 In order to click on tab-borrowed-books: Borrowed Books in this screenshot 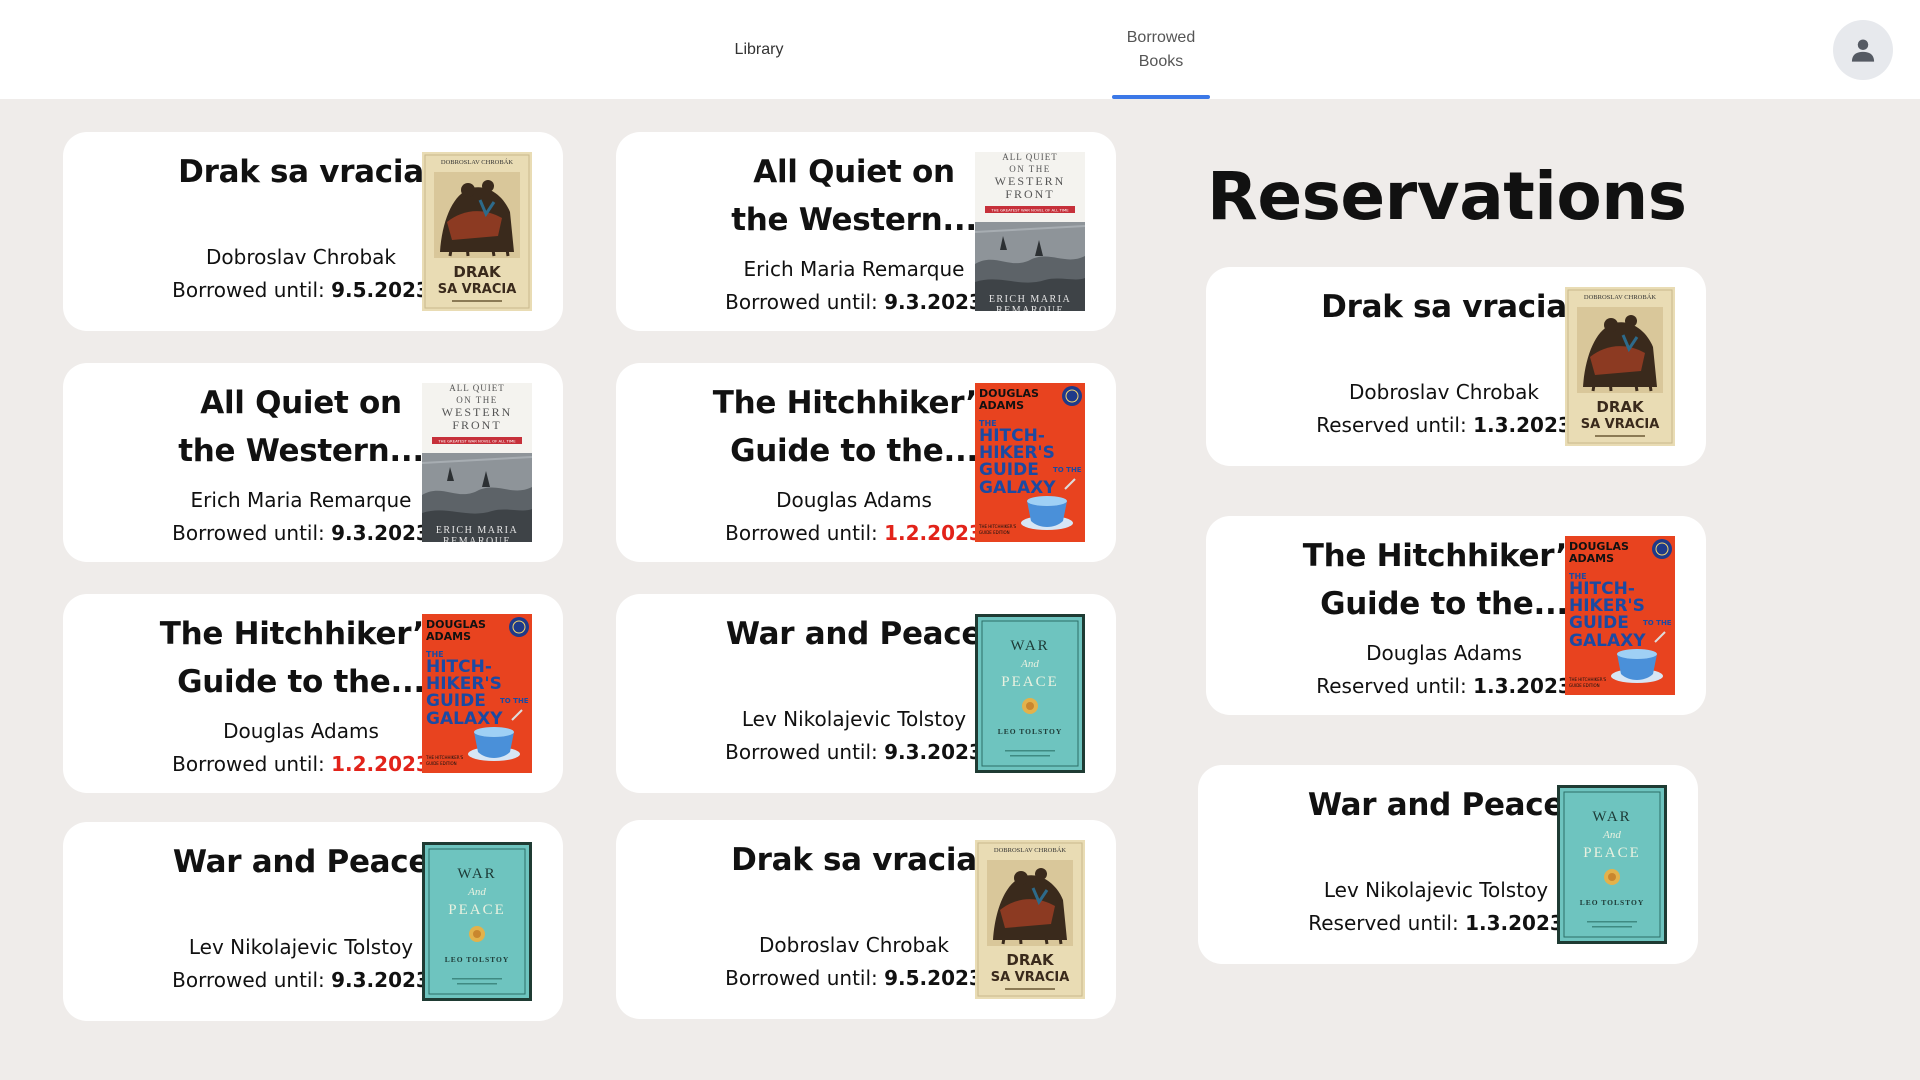, I will do `click(1161, 49)`.